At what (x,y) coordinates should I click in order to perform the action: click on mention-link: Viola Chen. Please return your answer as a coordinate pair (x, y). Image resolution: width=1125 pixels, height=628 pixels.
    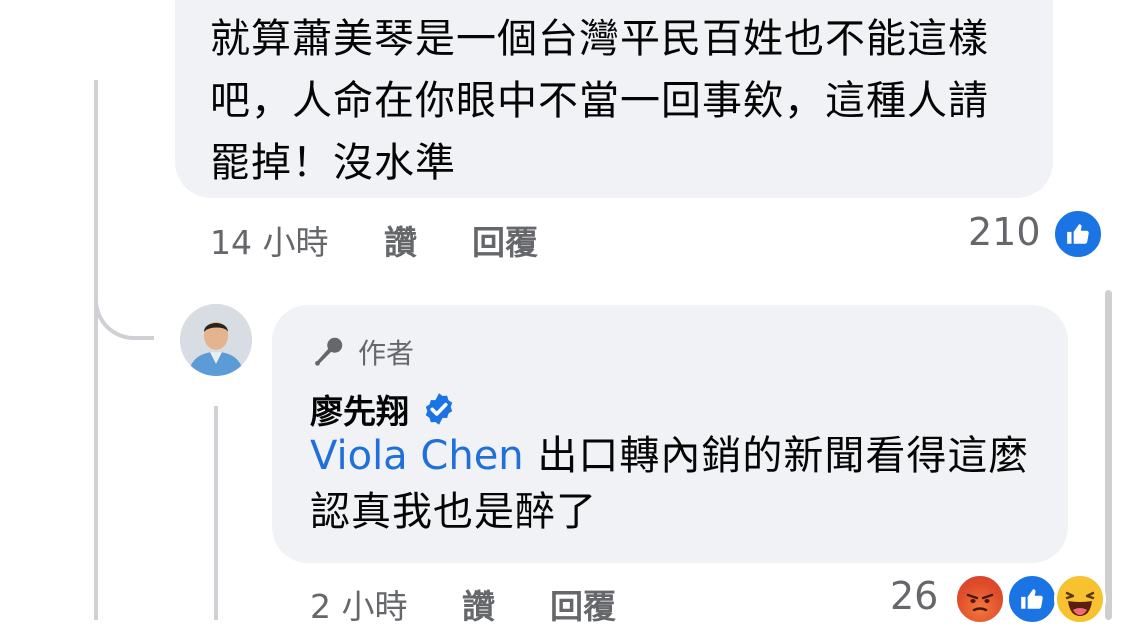
    Looking at the image, I should click on (417, 456).